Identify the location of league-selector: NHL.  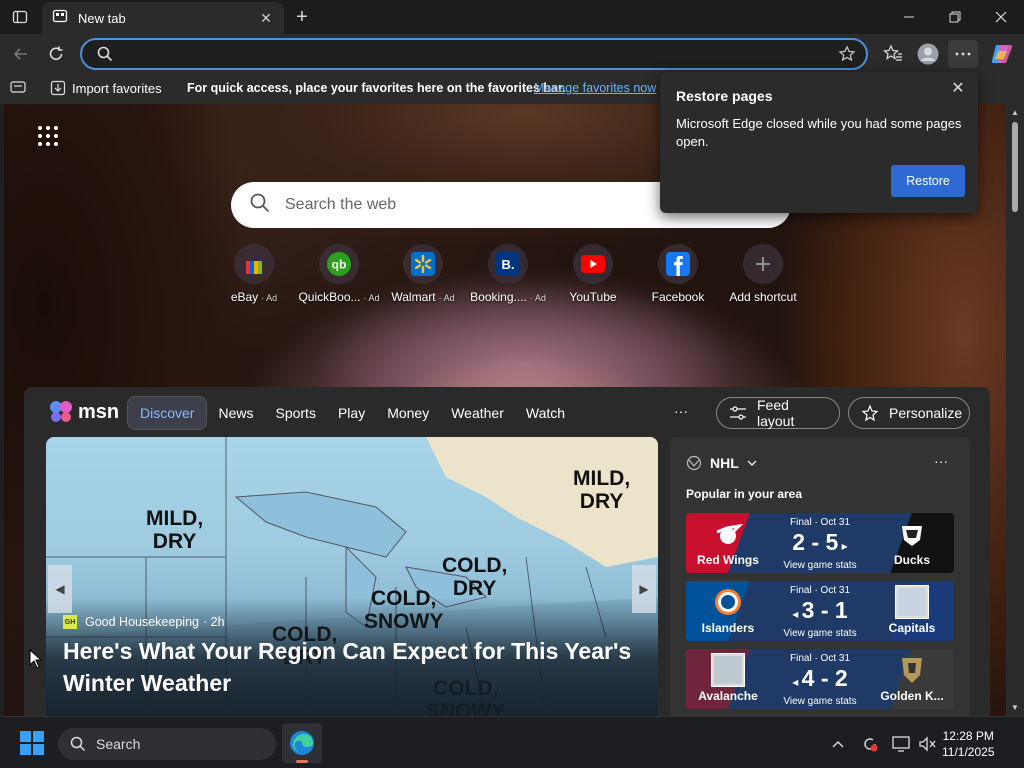
(721, 463).